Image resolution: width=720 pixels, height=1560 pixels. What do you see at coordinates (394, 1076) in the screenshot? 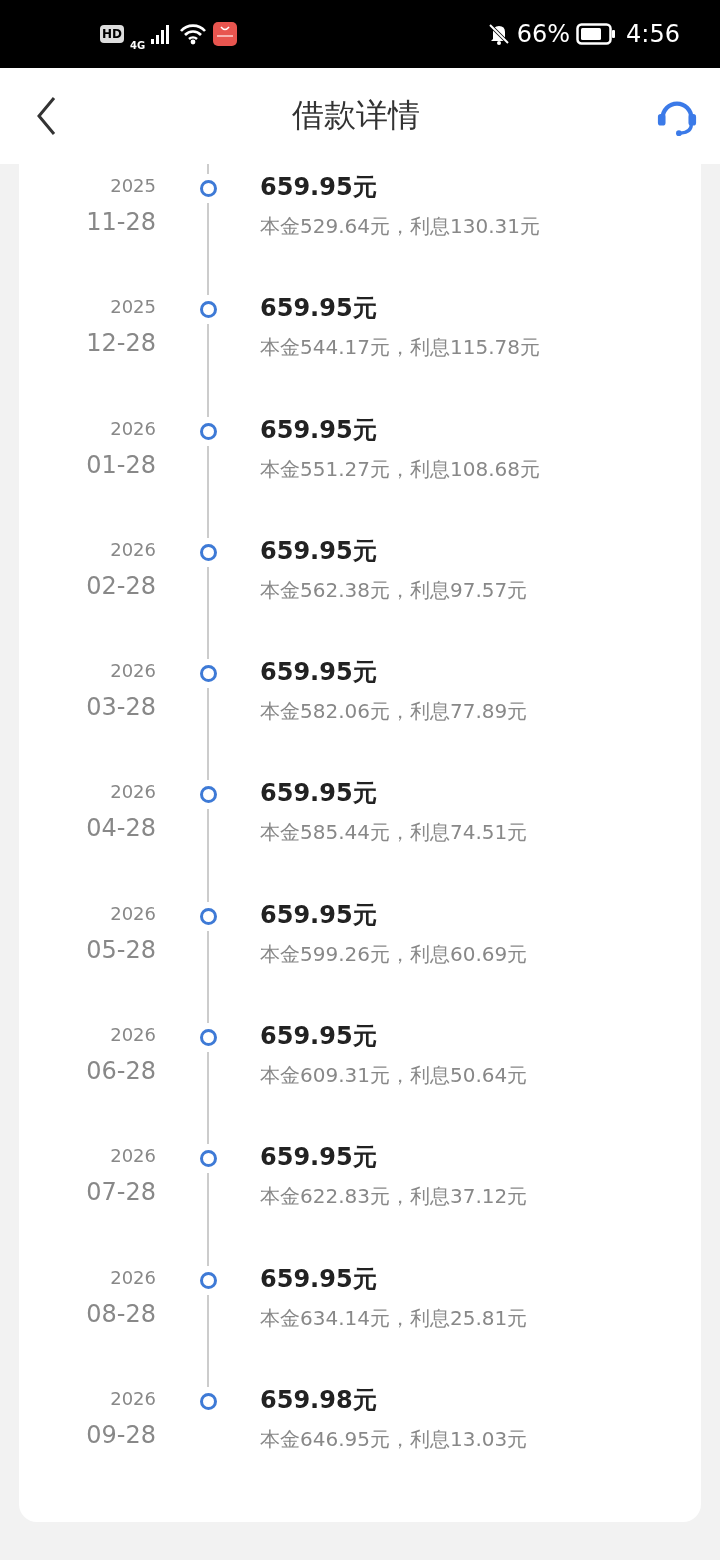
I see `payment-breakdown: 本金609.31元，利息50.64元` at bounding box center [394, 1076].